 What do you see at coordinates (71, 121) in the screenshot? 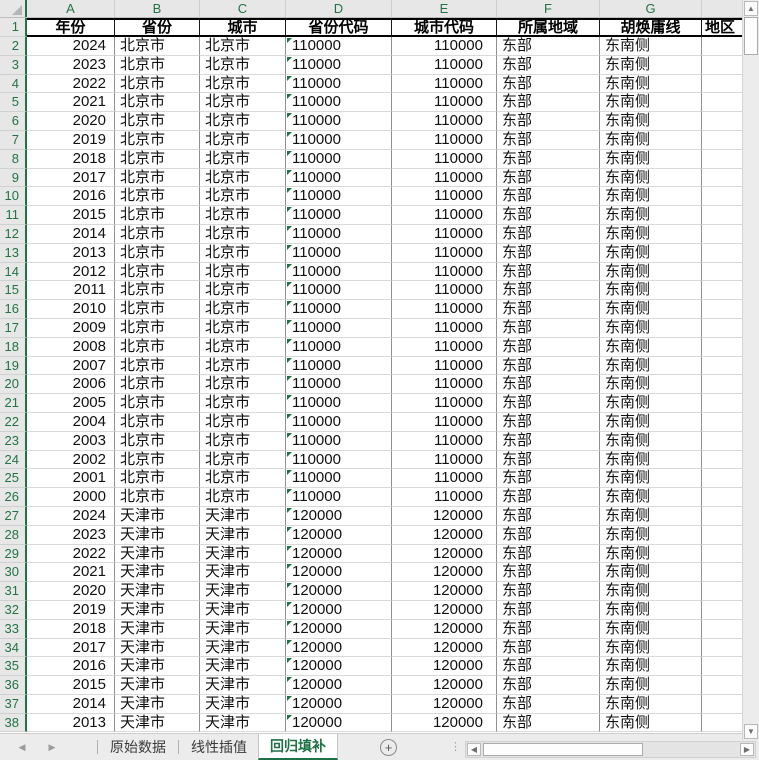
I see `cell-year: 2020` at bounding box center [71, 121].